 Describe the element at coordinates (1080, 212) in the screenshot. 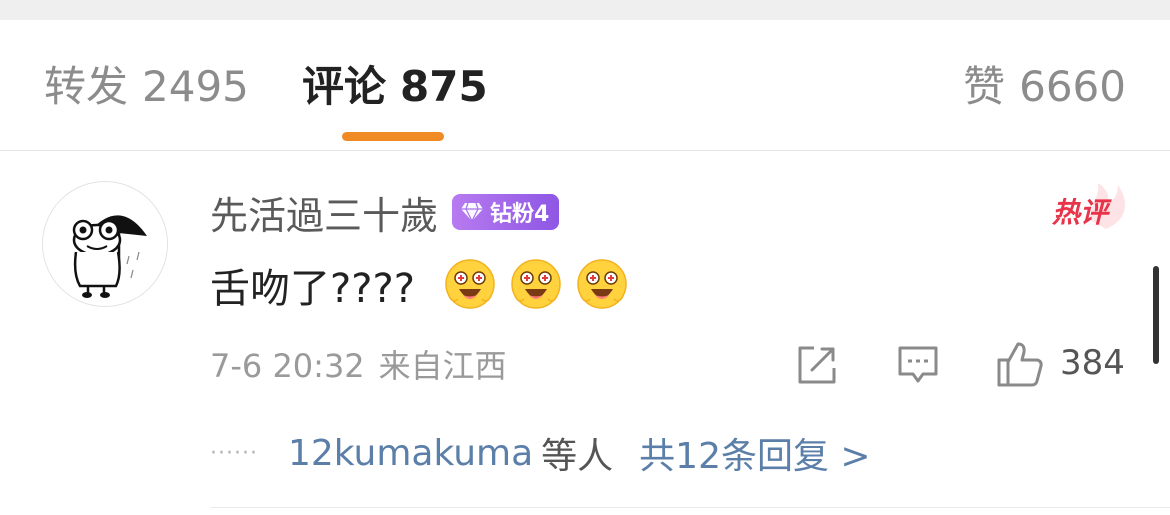

I see `hot-comment-label: 热评` at that location.